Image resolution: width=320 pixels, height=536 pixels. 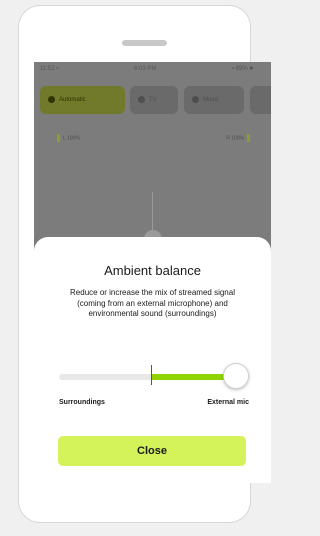 What do you see at coordinates (82, 402) in the screenshot?
I see `slider-min-label: Surroundings` at bounding box center [82, 402].